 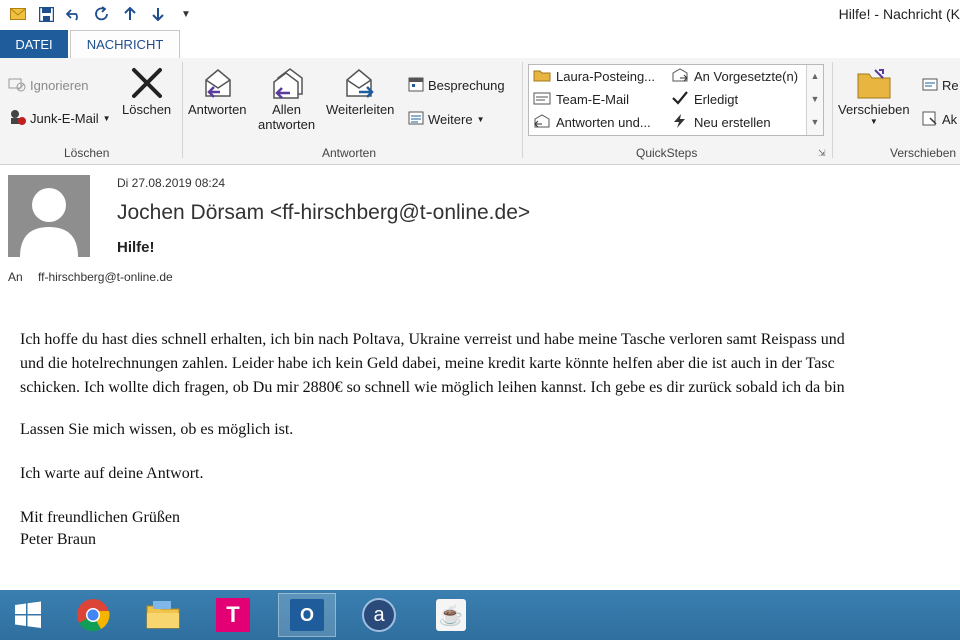 I want to click on rules-icon, so click(x=930, y=85).